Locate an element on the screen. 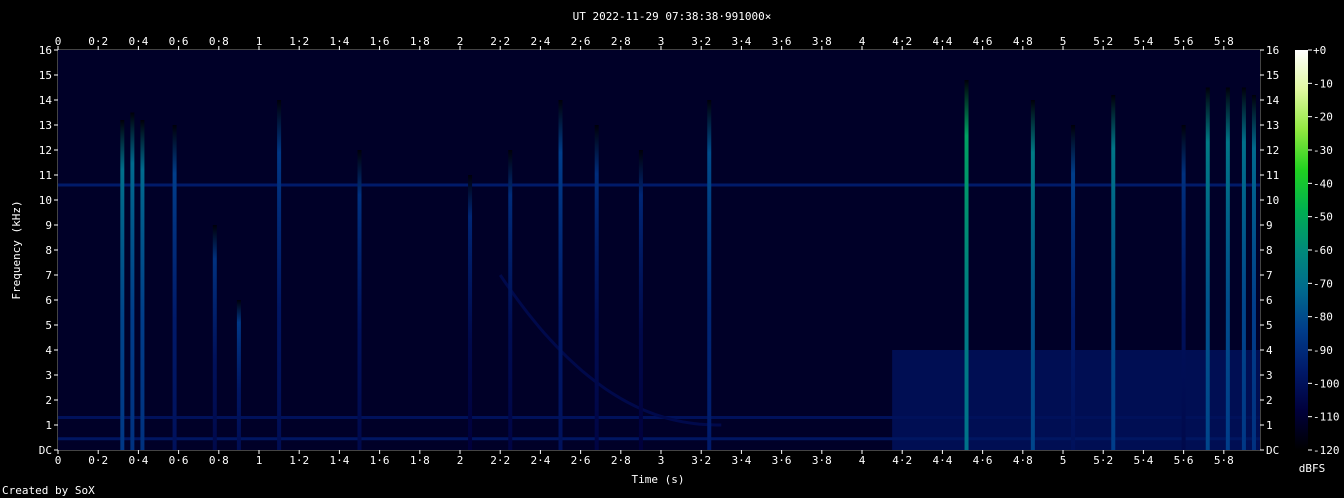 This screenshot has height=498, width=1344. colorbar-tick-label: -10 is located at coordinates (1323, 83).